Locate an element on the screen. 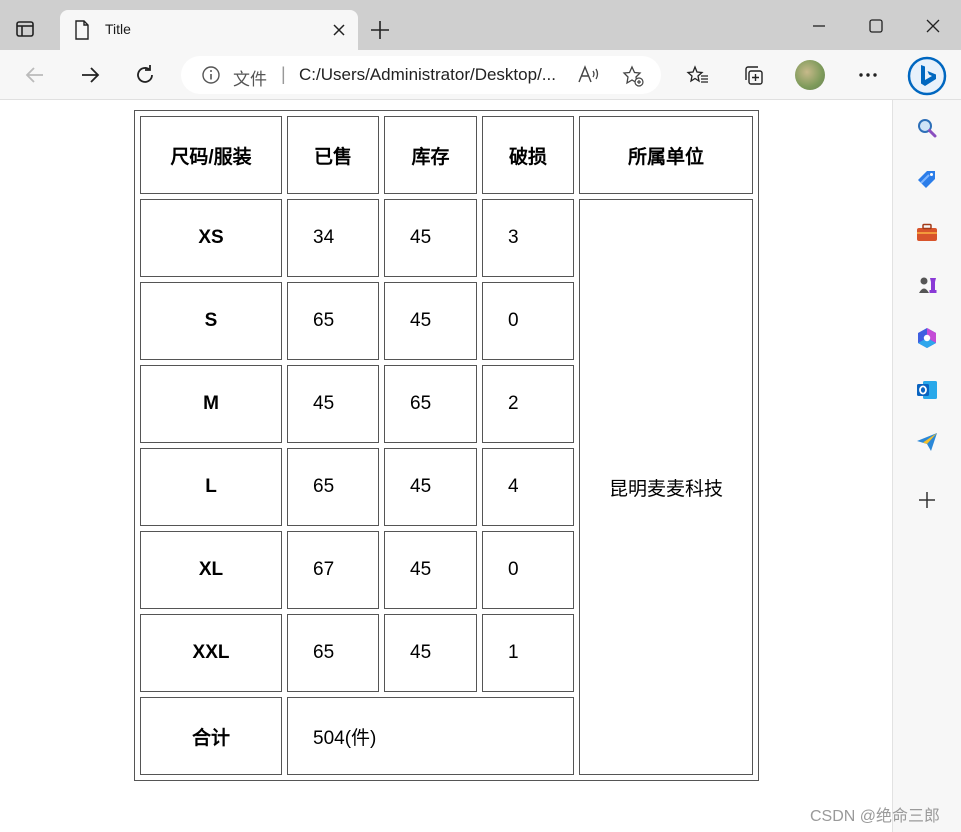 This screenshot has height=832, width=961. damaged-cell: 4 is located at coordinates (528, 487).